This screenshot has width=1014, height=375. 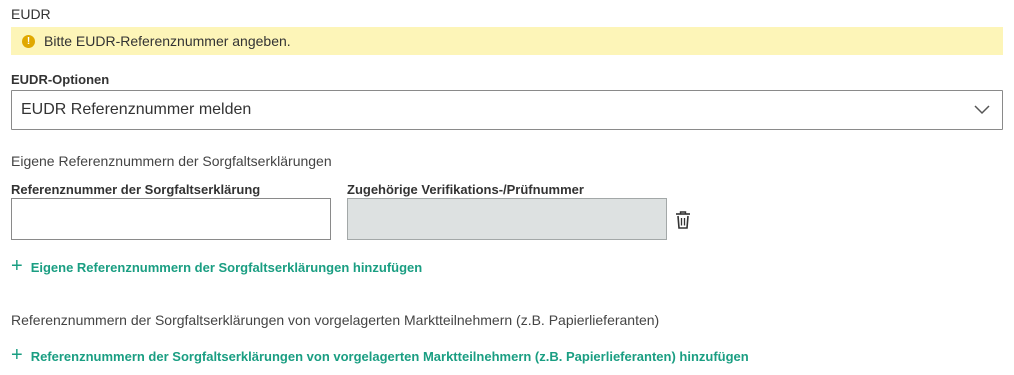 I want to click on verif-number-input, so click(x=507, y=219).